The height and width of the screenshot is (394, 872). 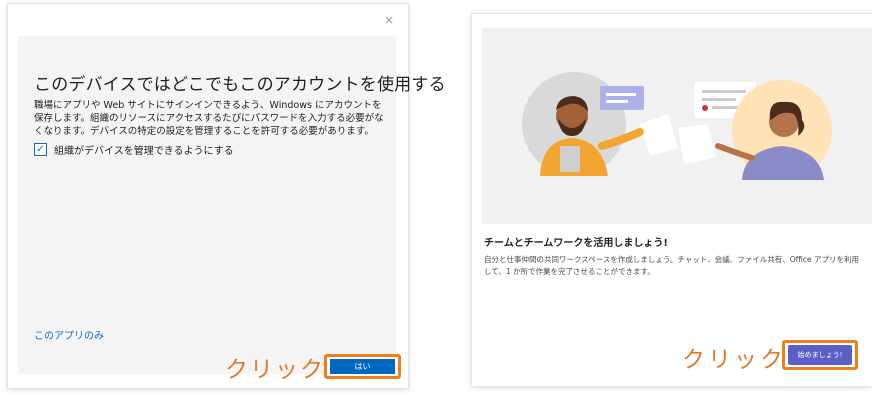 I want to click on start-button-highlight: 始めましょう!, so click(x=820, y=355).